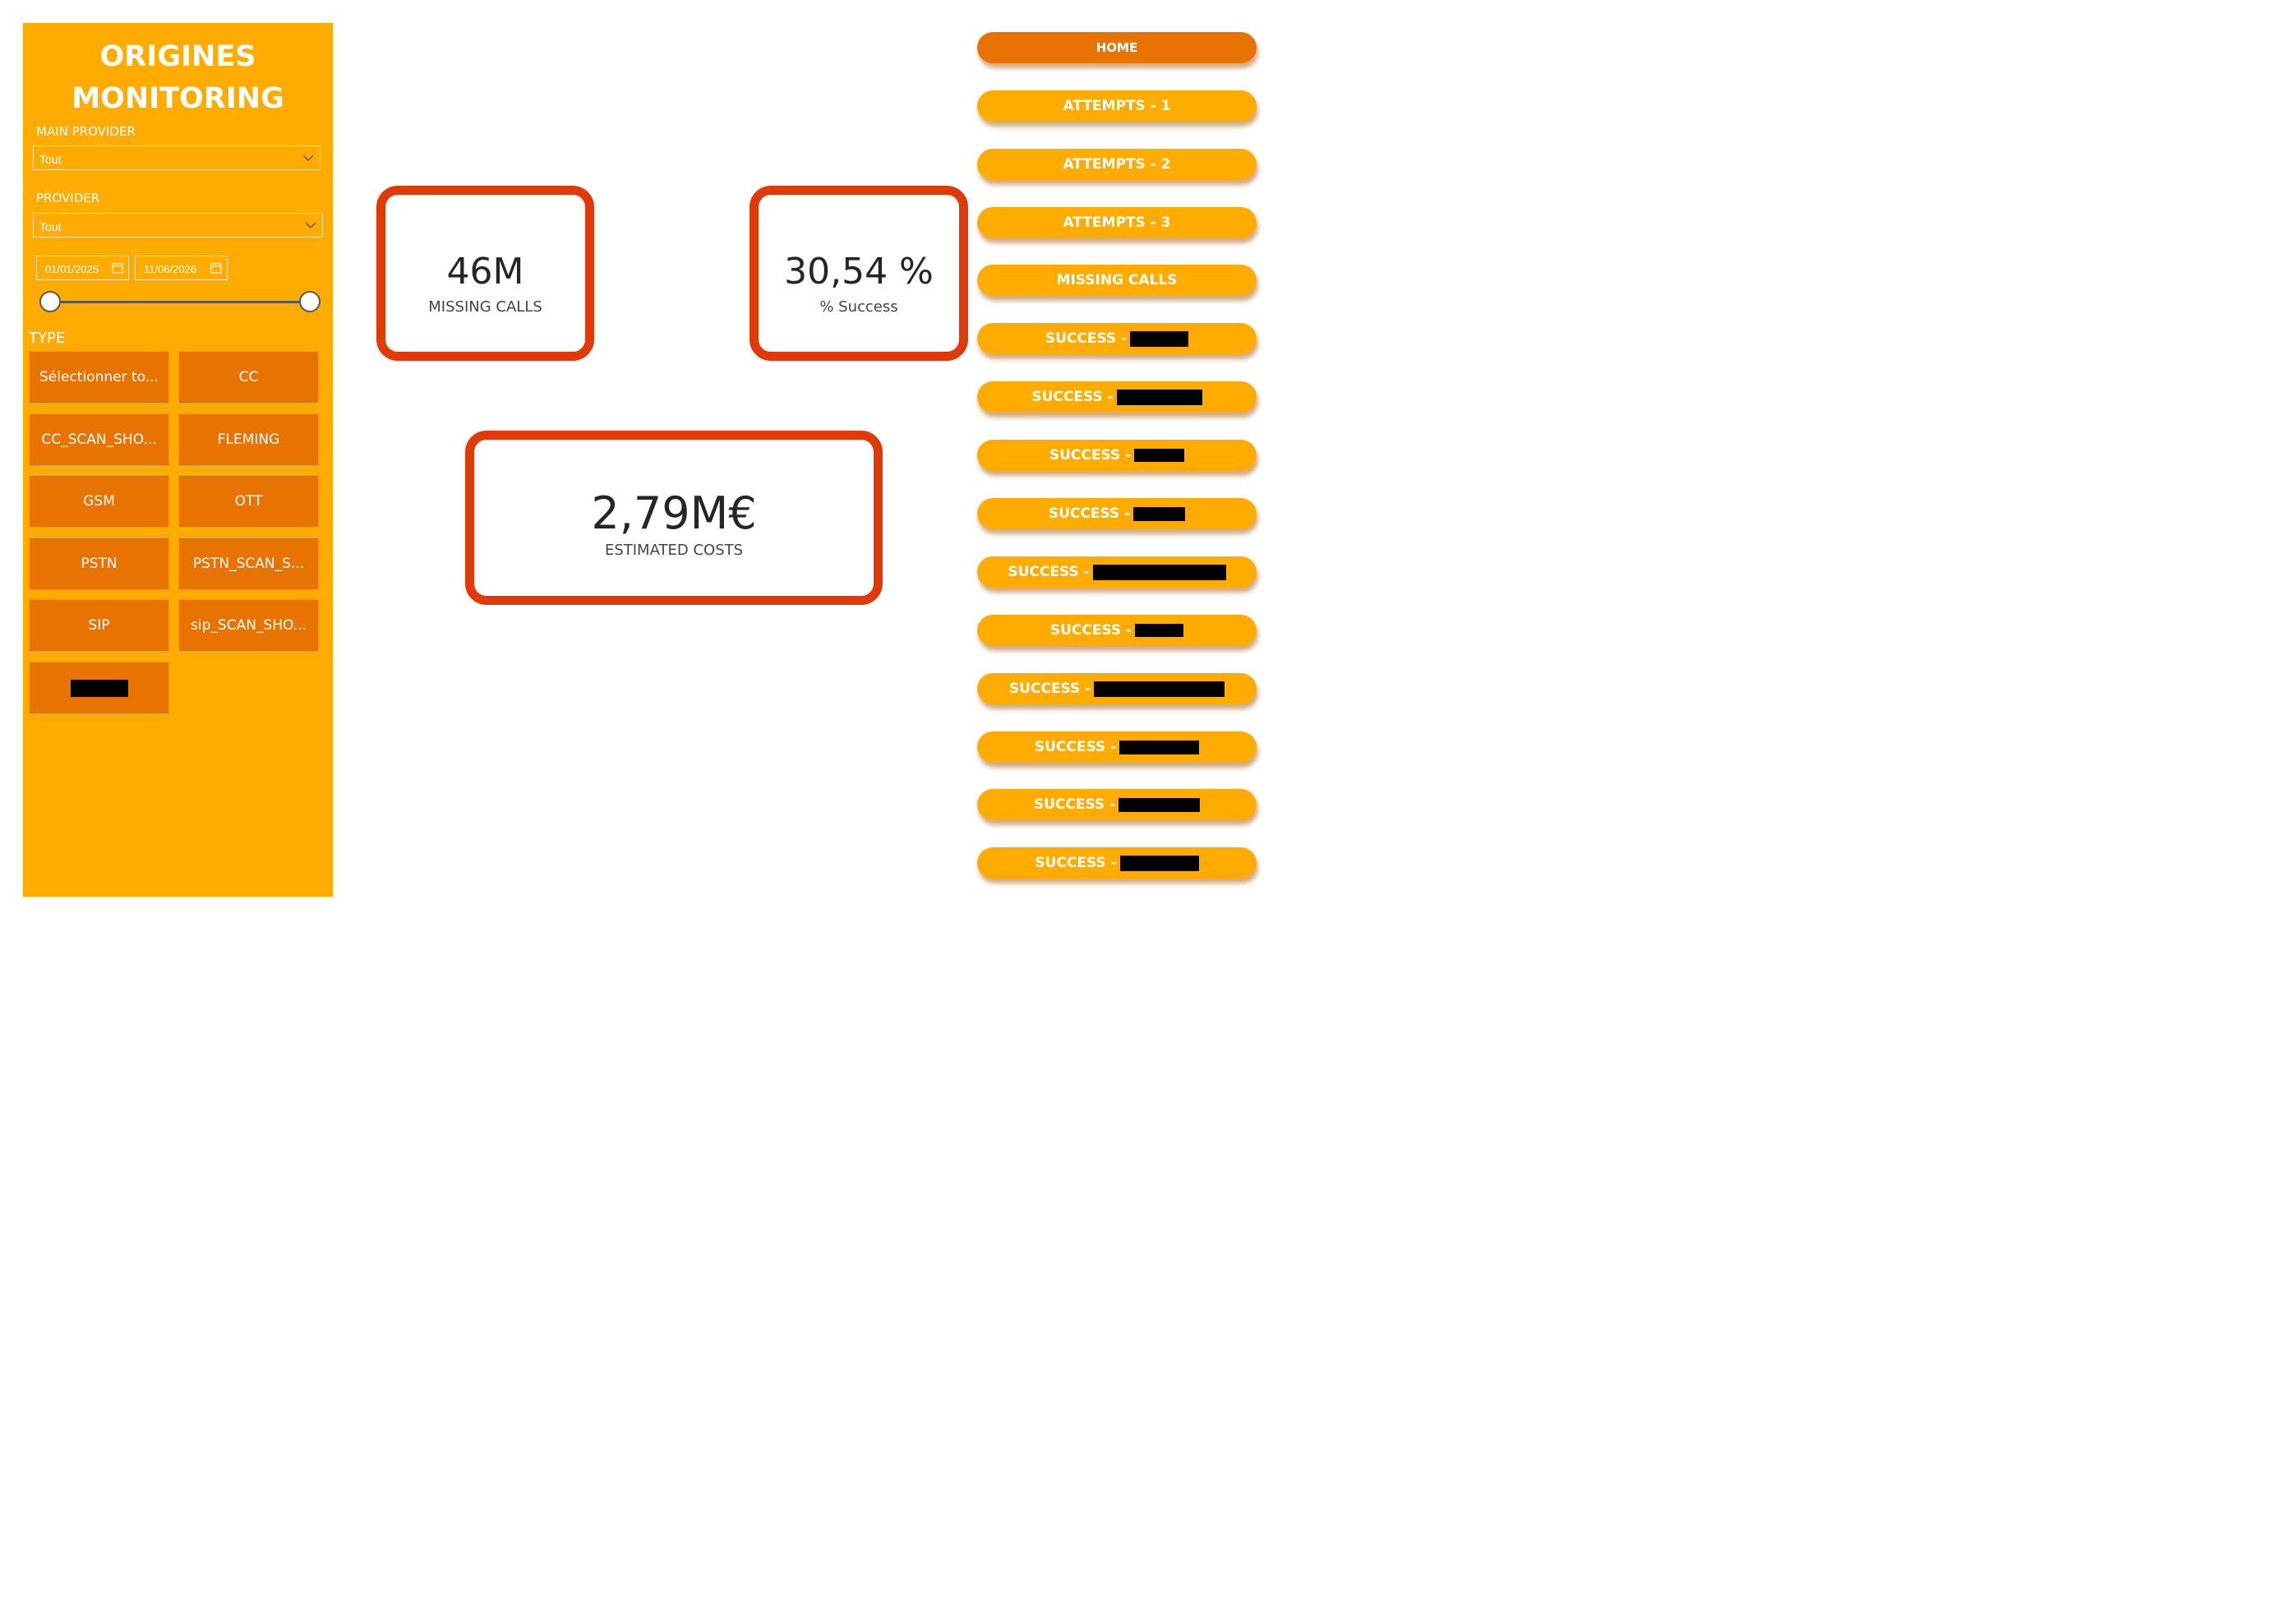  I want to click on app-title: ORIGINES MONITORING, so click(178, 78).